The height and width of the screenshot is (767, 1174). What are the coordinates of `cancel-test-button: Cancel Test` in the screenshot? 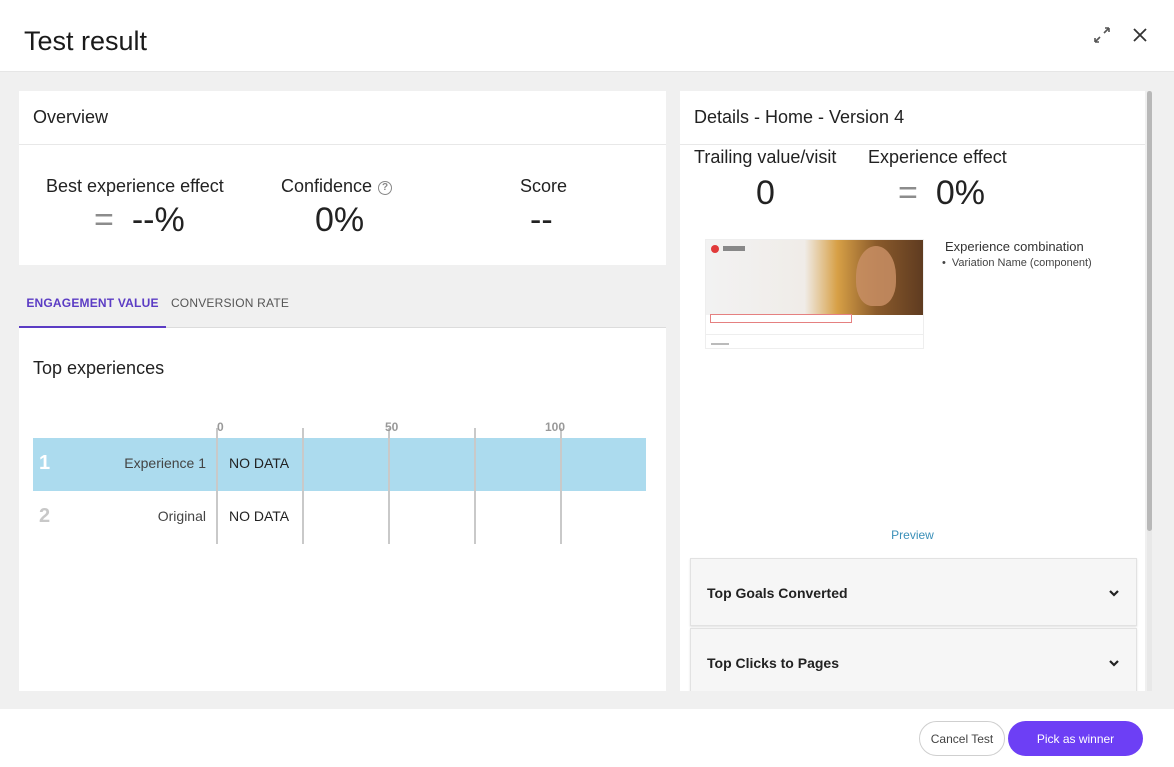 It's located at (962, 738).